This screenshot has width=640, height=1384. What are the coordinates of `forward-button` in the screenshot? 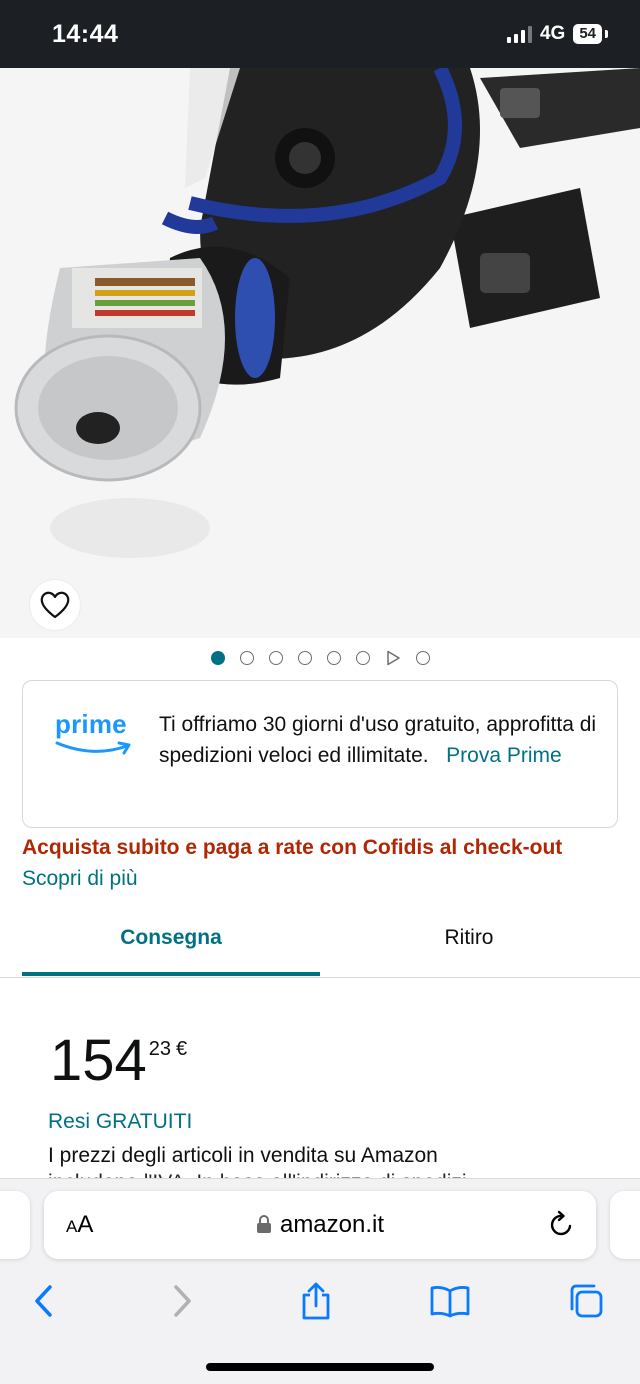 It's located at (182, 1301).